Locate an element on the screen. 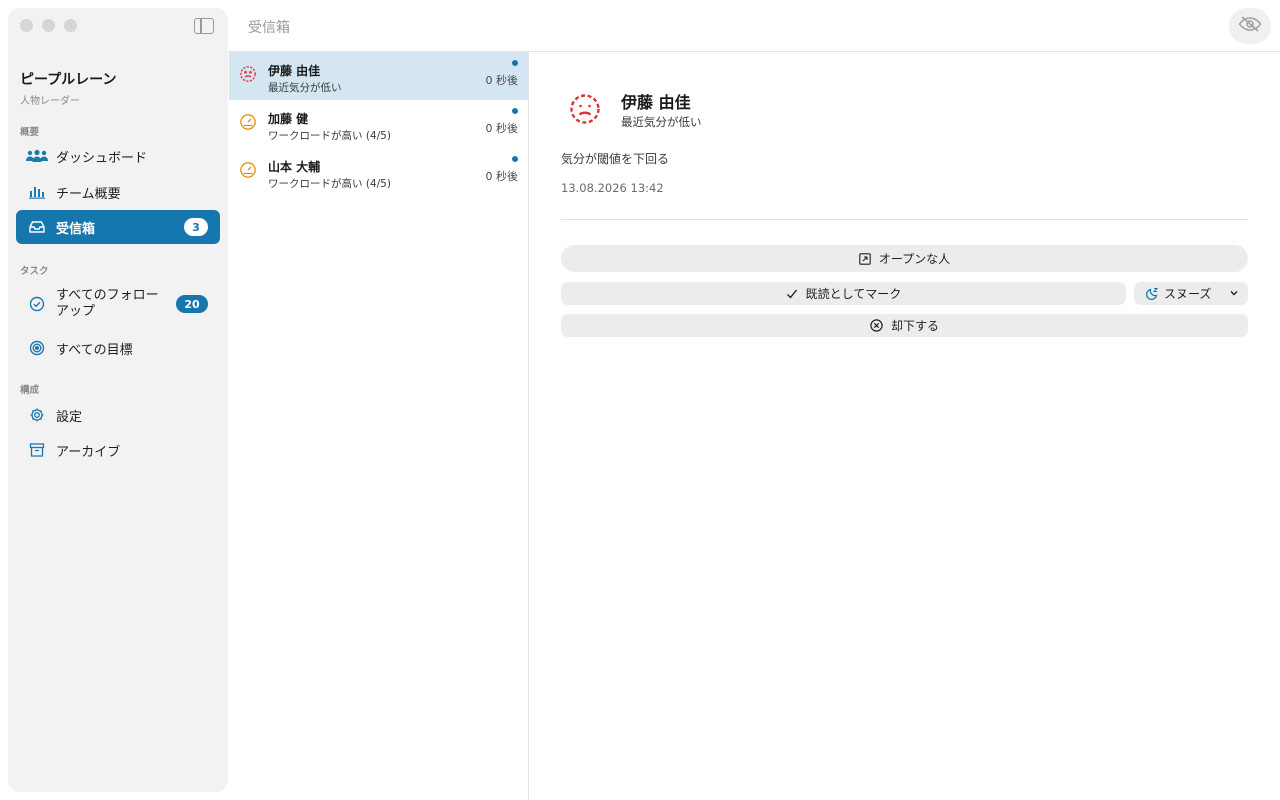  sidebar-item-label: すべてのフォローアップ is located at coordinates (107, 303).